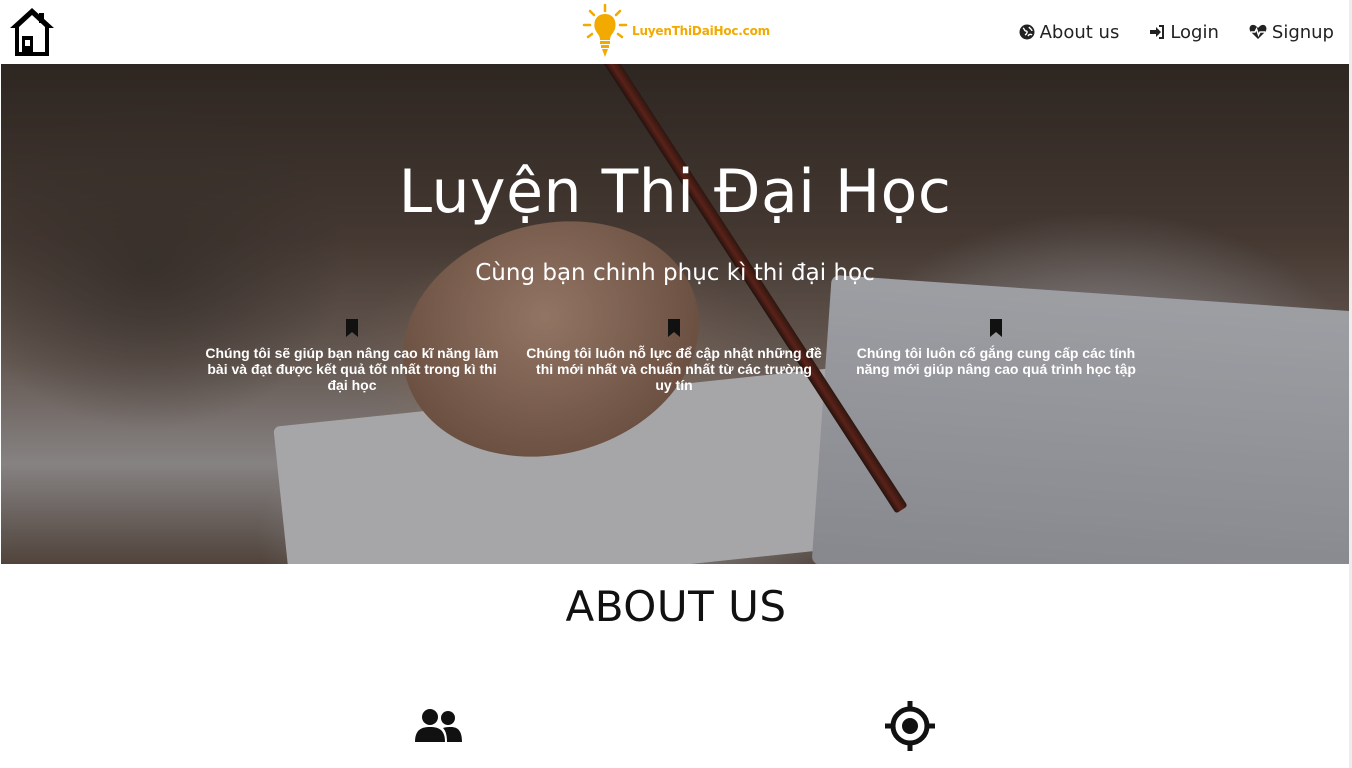 Image resolution: width=1352 pixels, height=768 pixels. I want to click on lightbulb-icon, so click(605, 30).